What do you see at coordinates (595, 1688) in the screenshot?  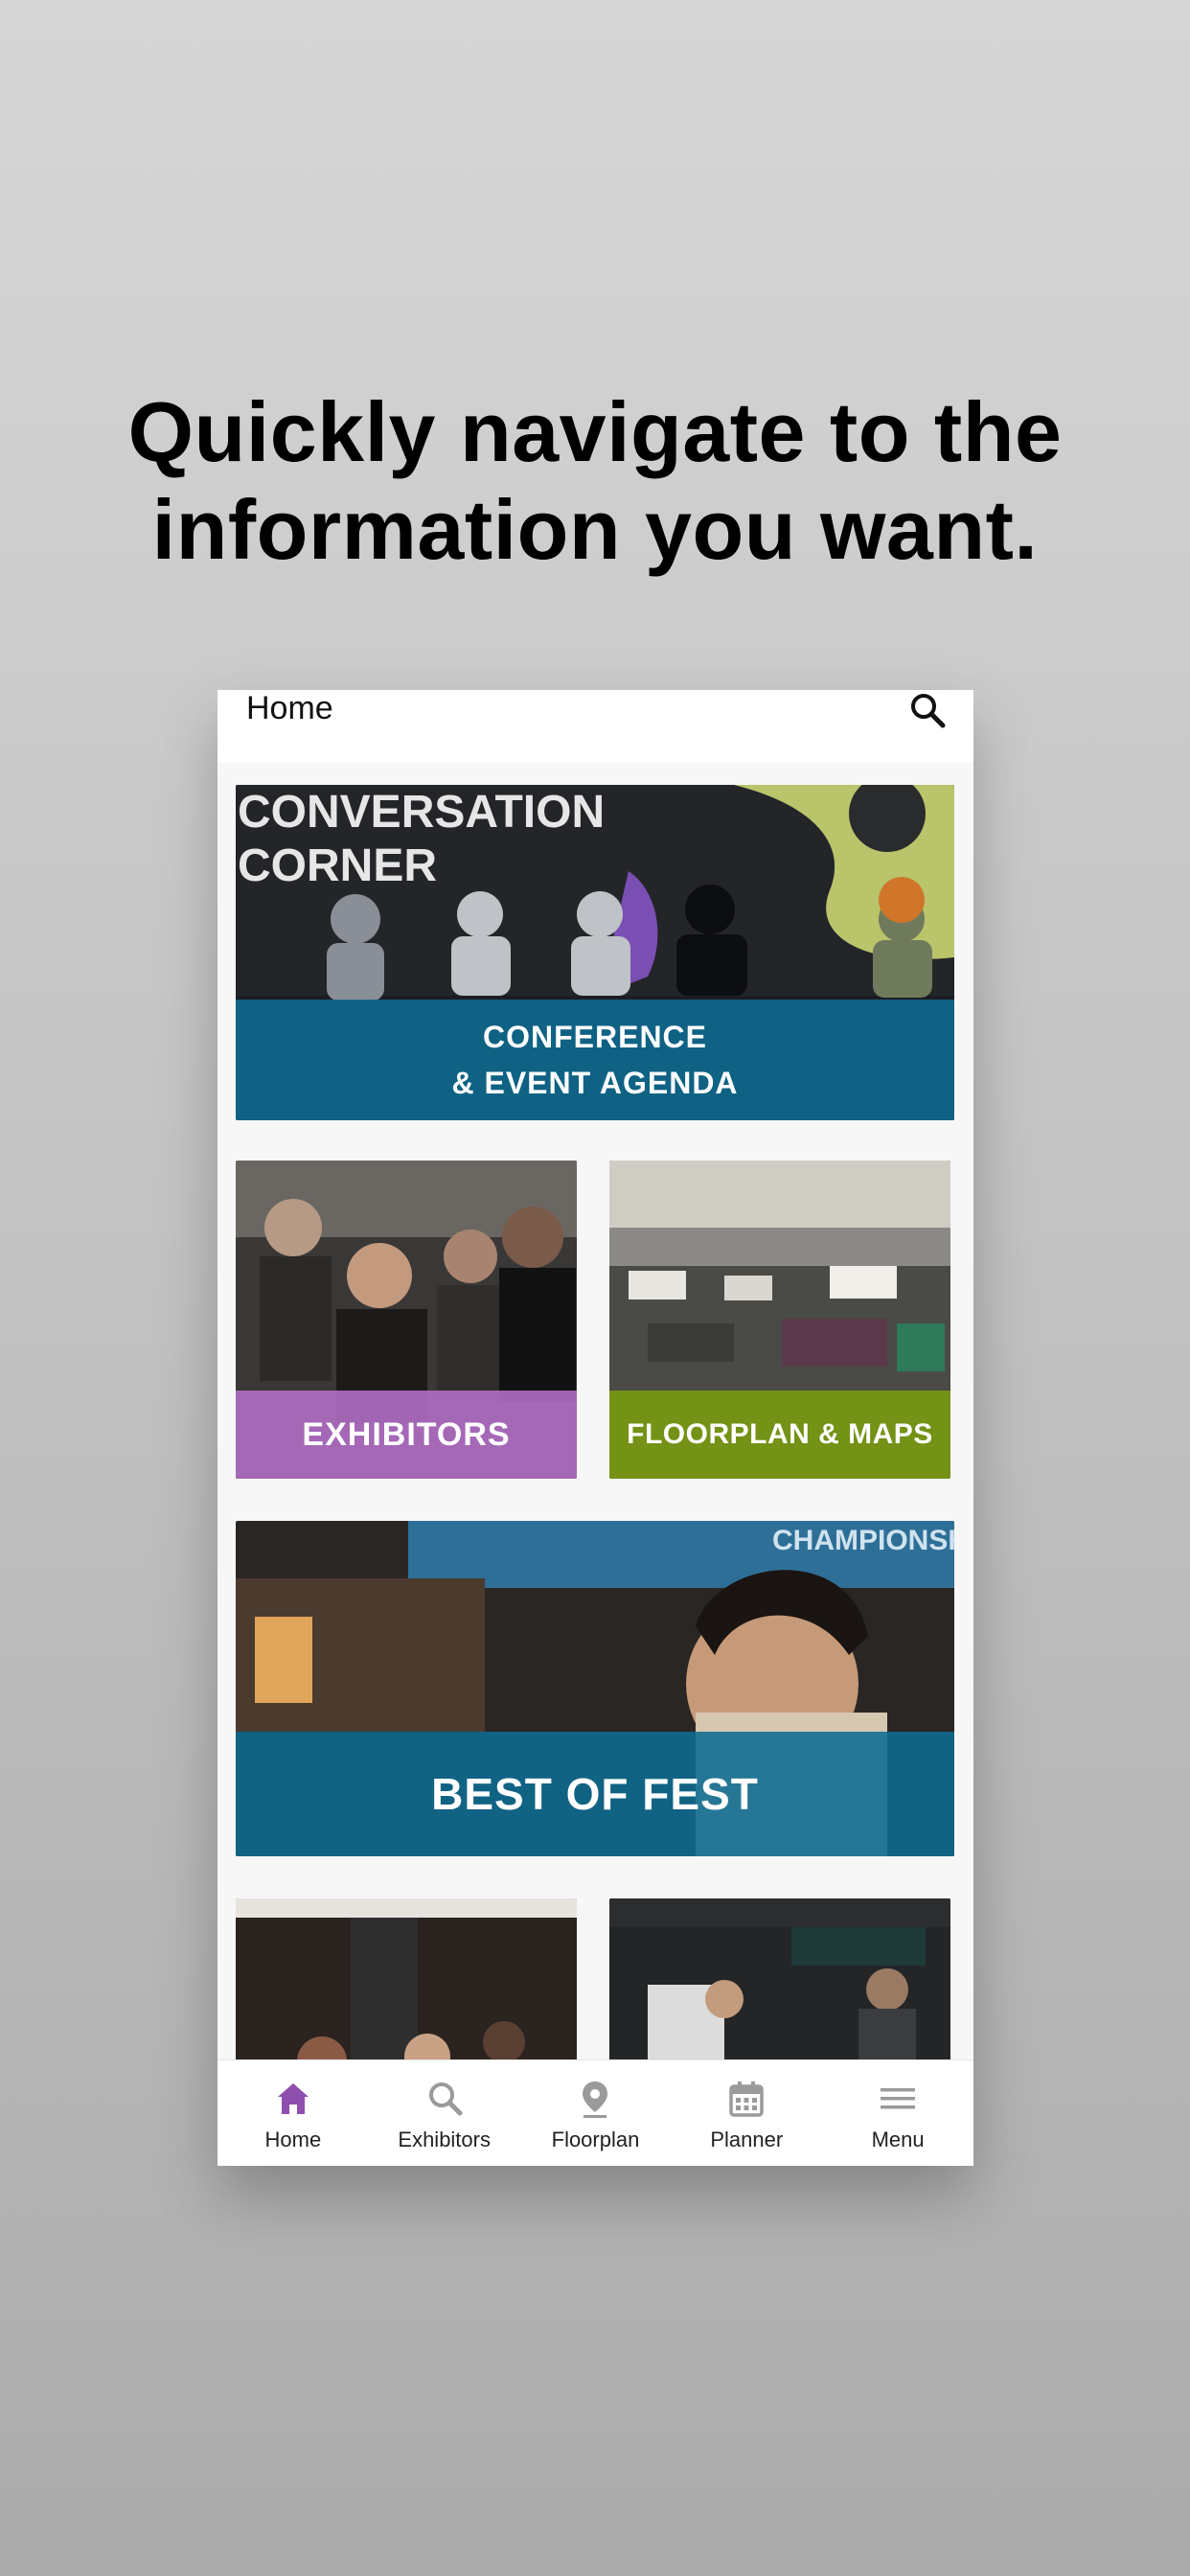 I see `best-of-fest-tile: CHAMPIONSHIP BEST OF FEST` at bounding box center [595, 1688].